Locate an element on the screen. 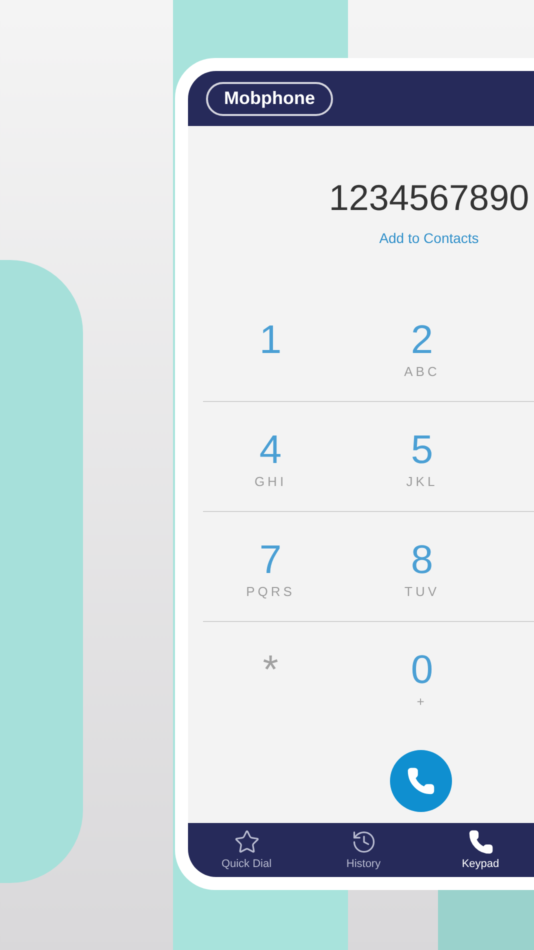  key-digit: 4 is located at coordinates (270, 450).